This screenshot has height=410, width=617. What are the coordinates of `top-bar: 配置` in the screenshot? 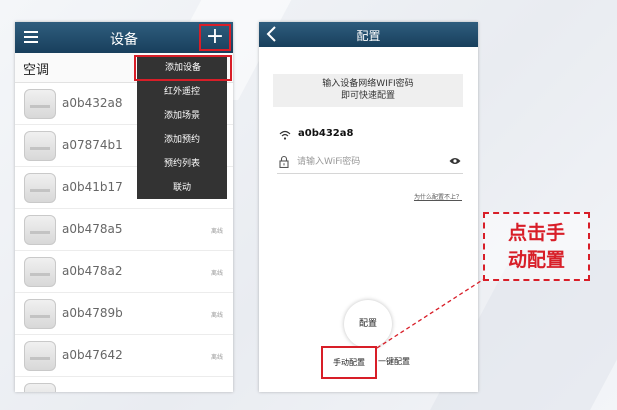 It's located at (368, 34).